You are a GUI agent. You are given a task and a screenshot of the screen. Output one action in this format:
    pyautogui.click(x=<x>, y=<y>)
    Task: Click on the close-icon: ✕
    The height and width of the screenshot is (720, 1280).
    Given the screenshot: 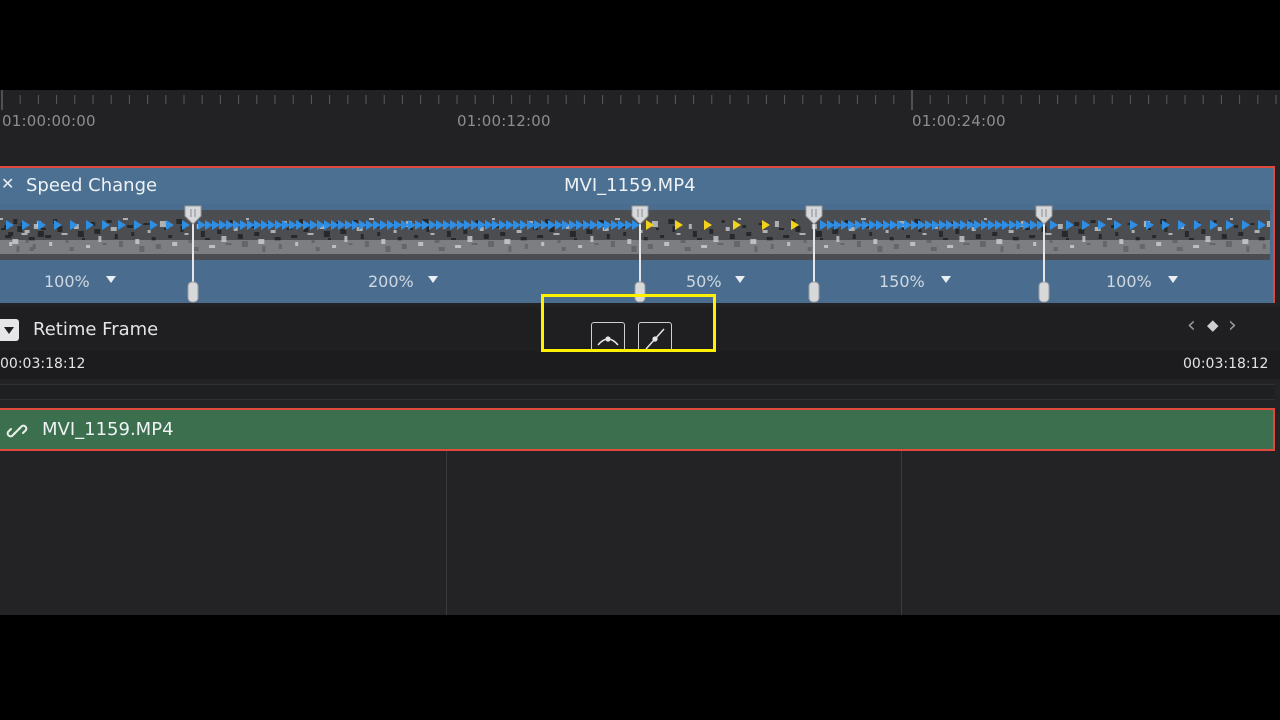 What is the action you would take?
    pyautogui.click(x=7, y=183)
    